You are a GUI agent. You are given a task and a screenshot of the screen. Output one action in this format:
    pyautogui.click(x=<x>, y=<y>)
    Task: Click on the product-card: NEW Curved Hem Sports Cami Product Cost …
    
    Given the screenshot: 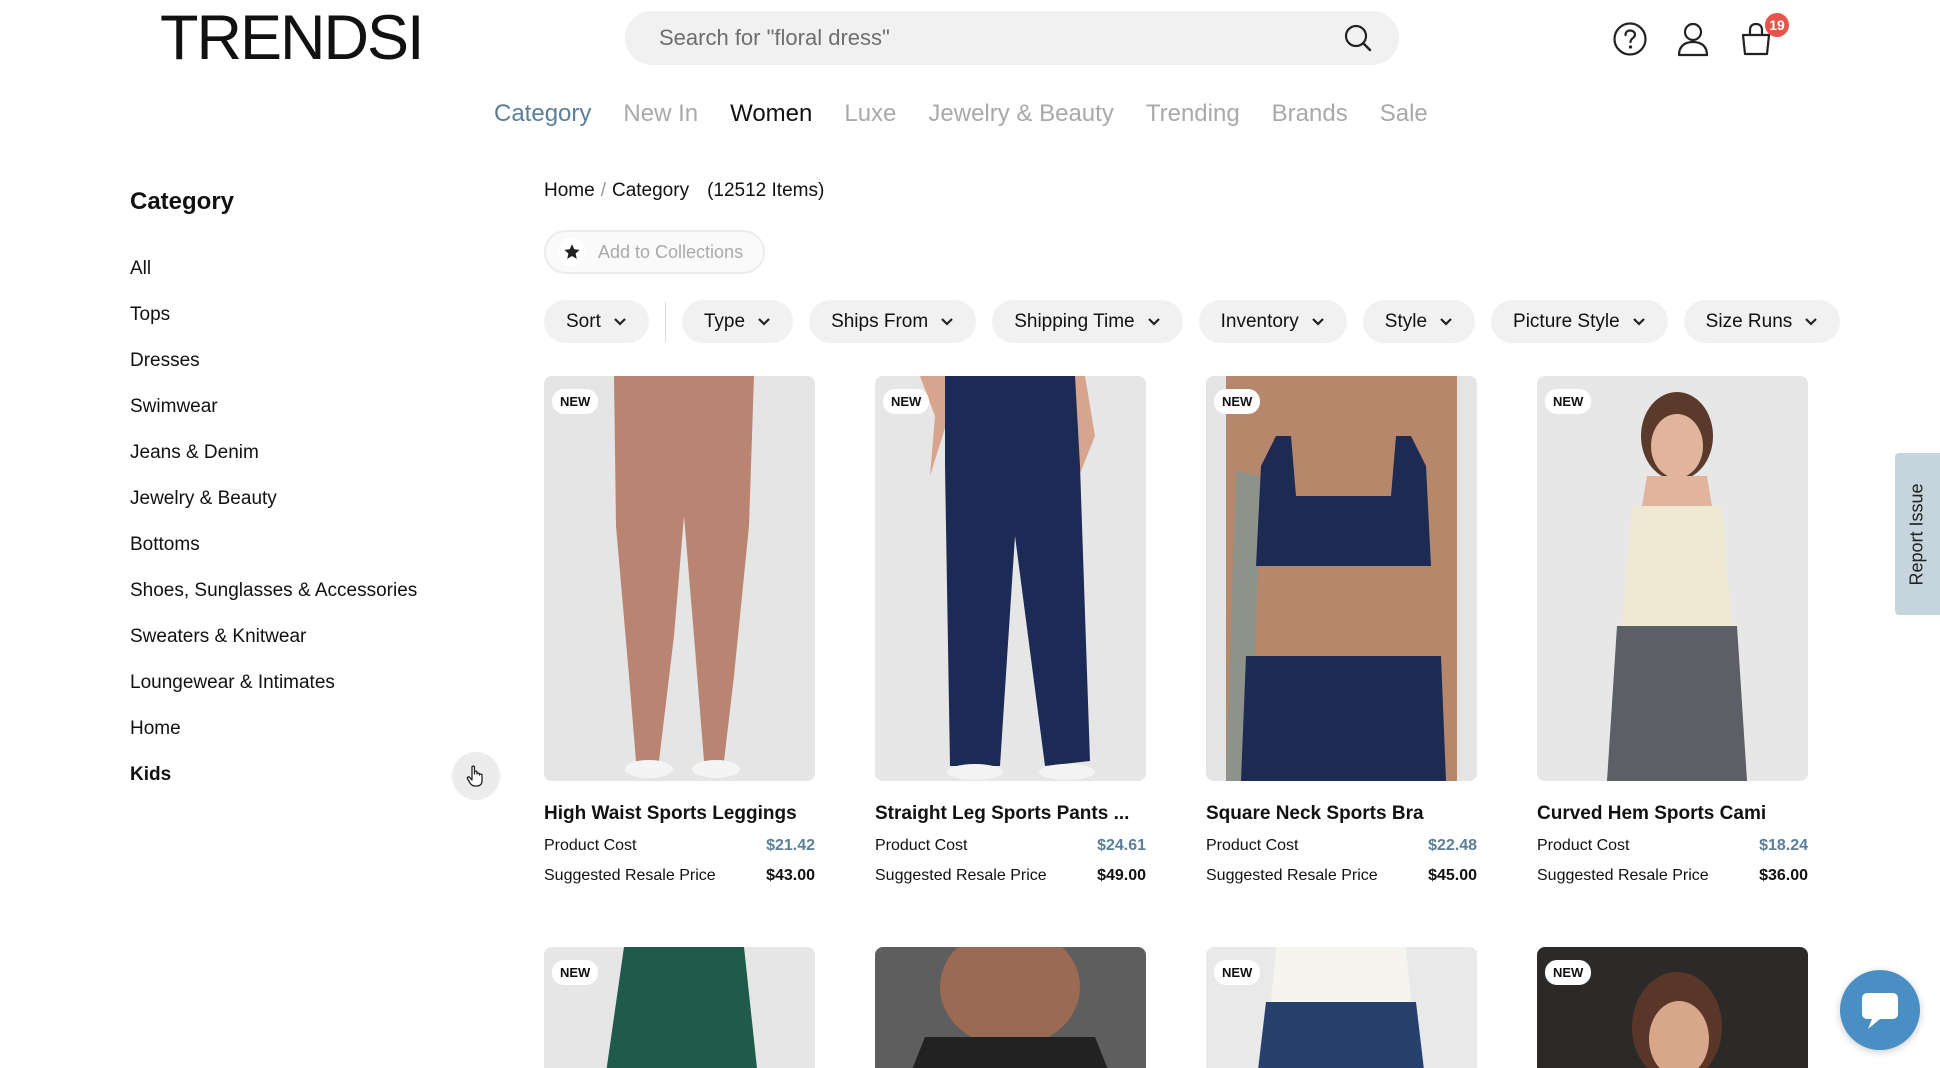 What is the action you would take?
    pyautogui.click(x=1672, y=630)
    